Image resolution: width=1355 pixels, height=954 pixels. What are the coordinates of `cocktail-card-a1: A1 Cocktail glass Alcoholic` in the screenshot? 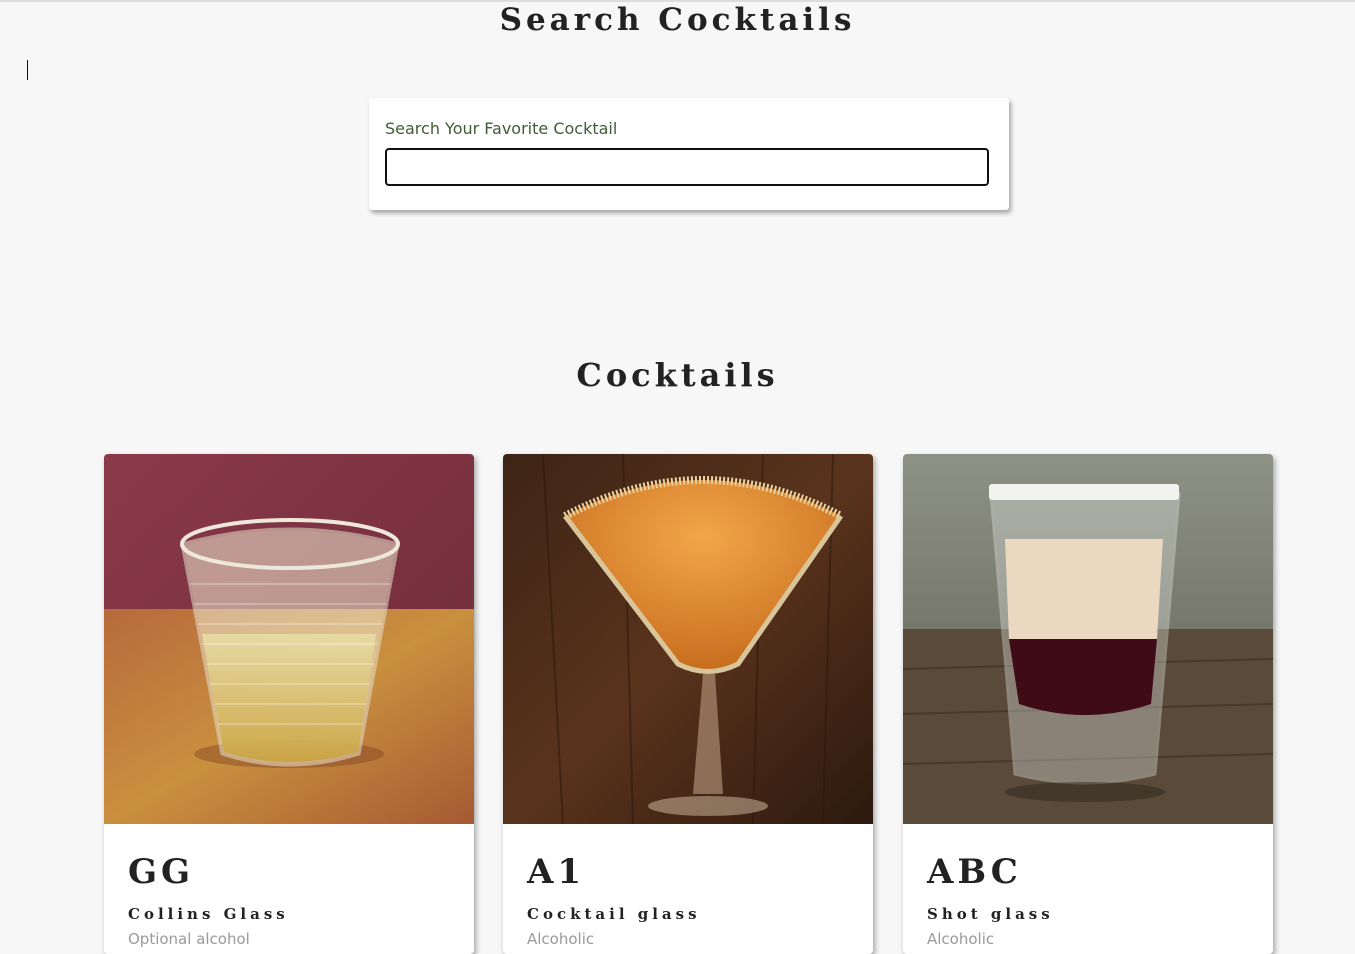 It's located at (688, 704).